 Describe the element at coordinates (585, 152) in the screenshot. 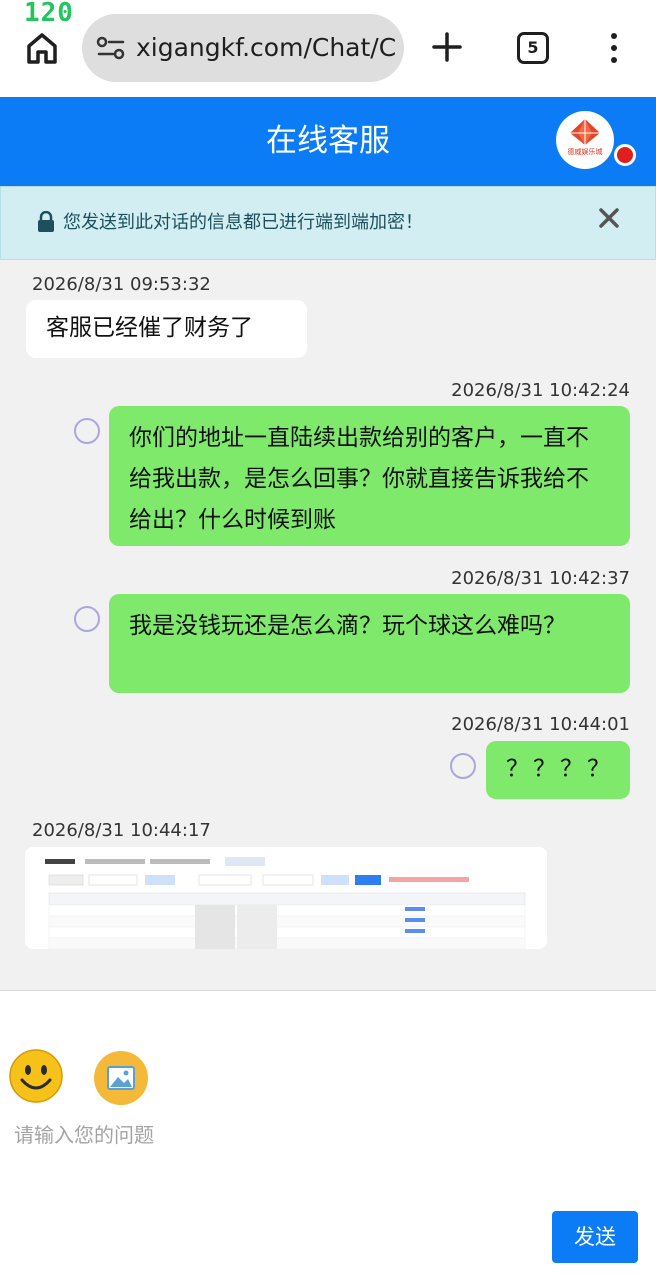

I see `brand-logo-text: 德威娱乐城` at that location.